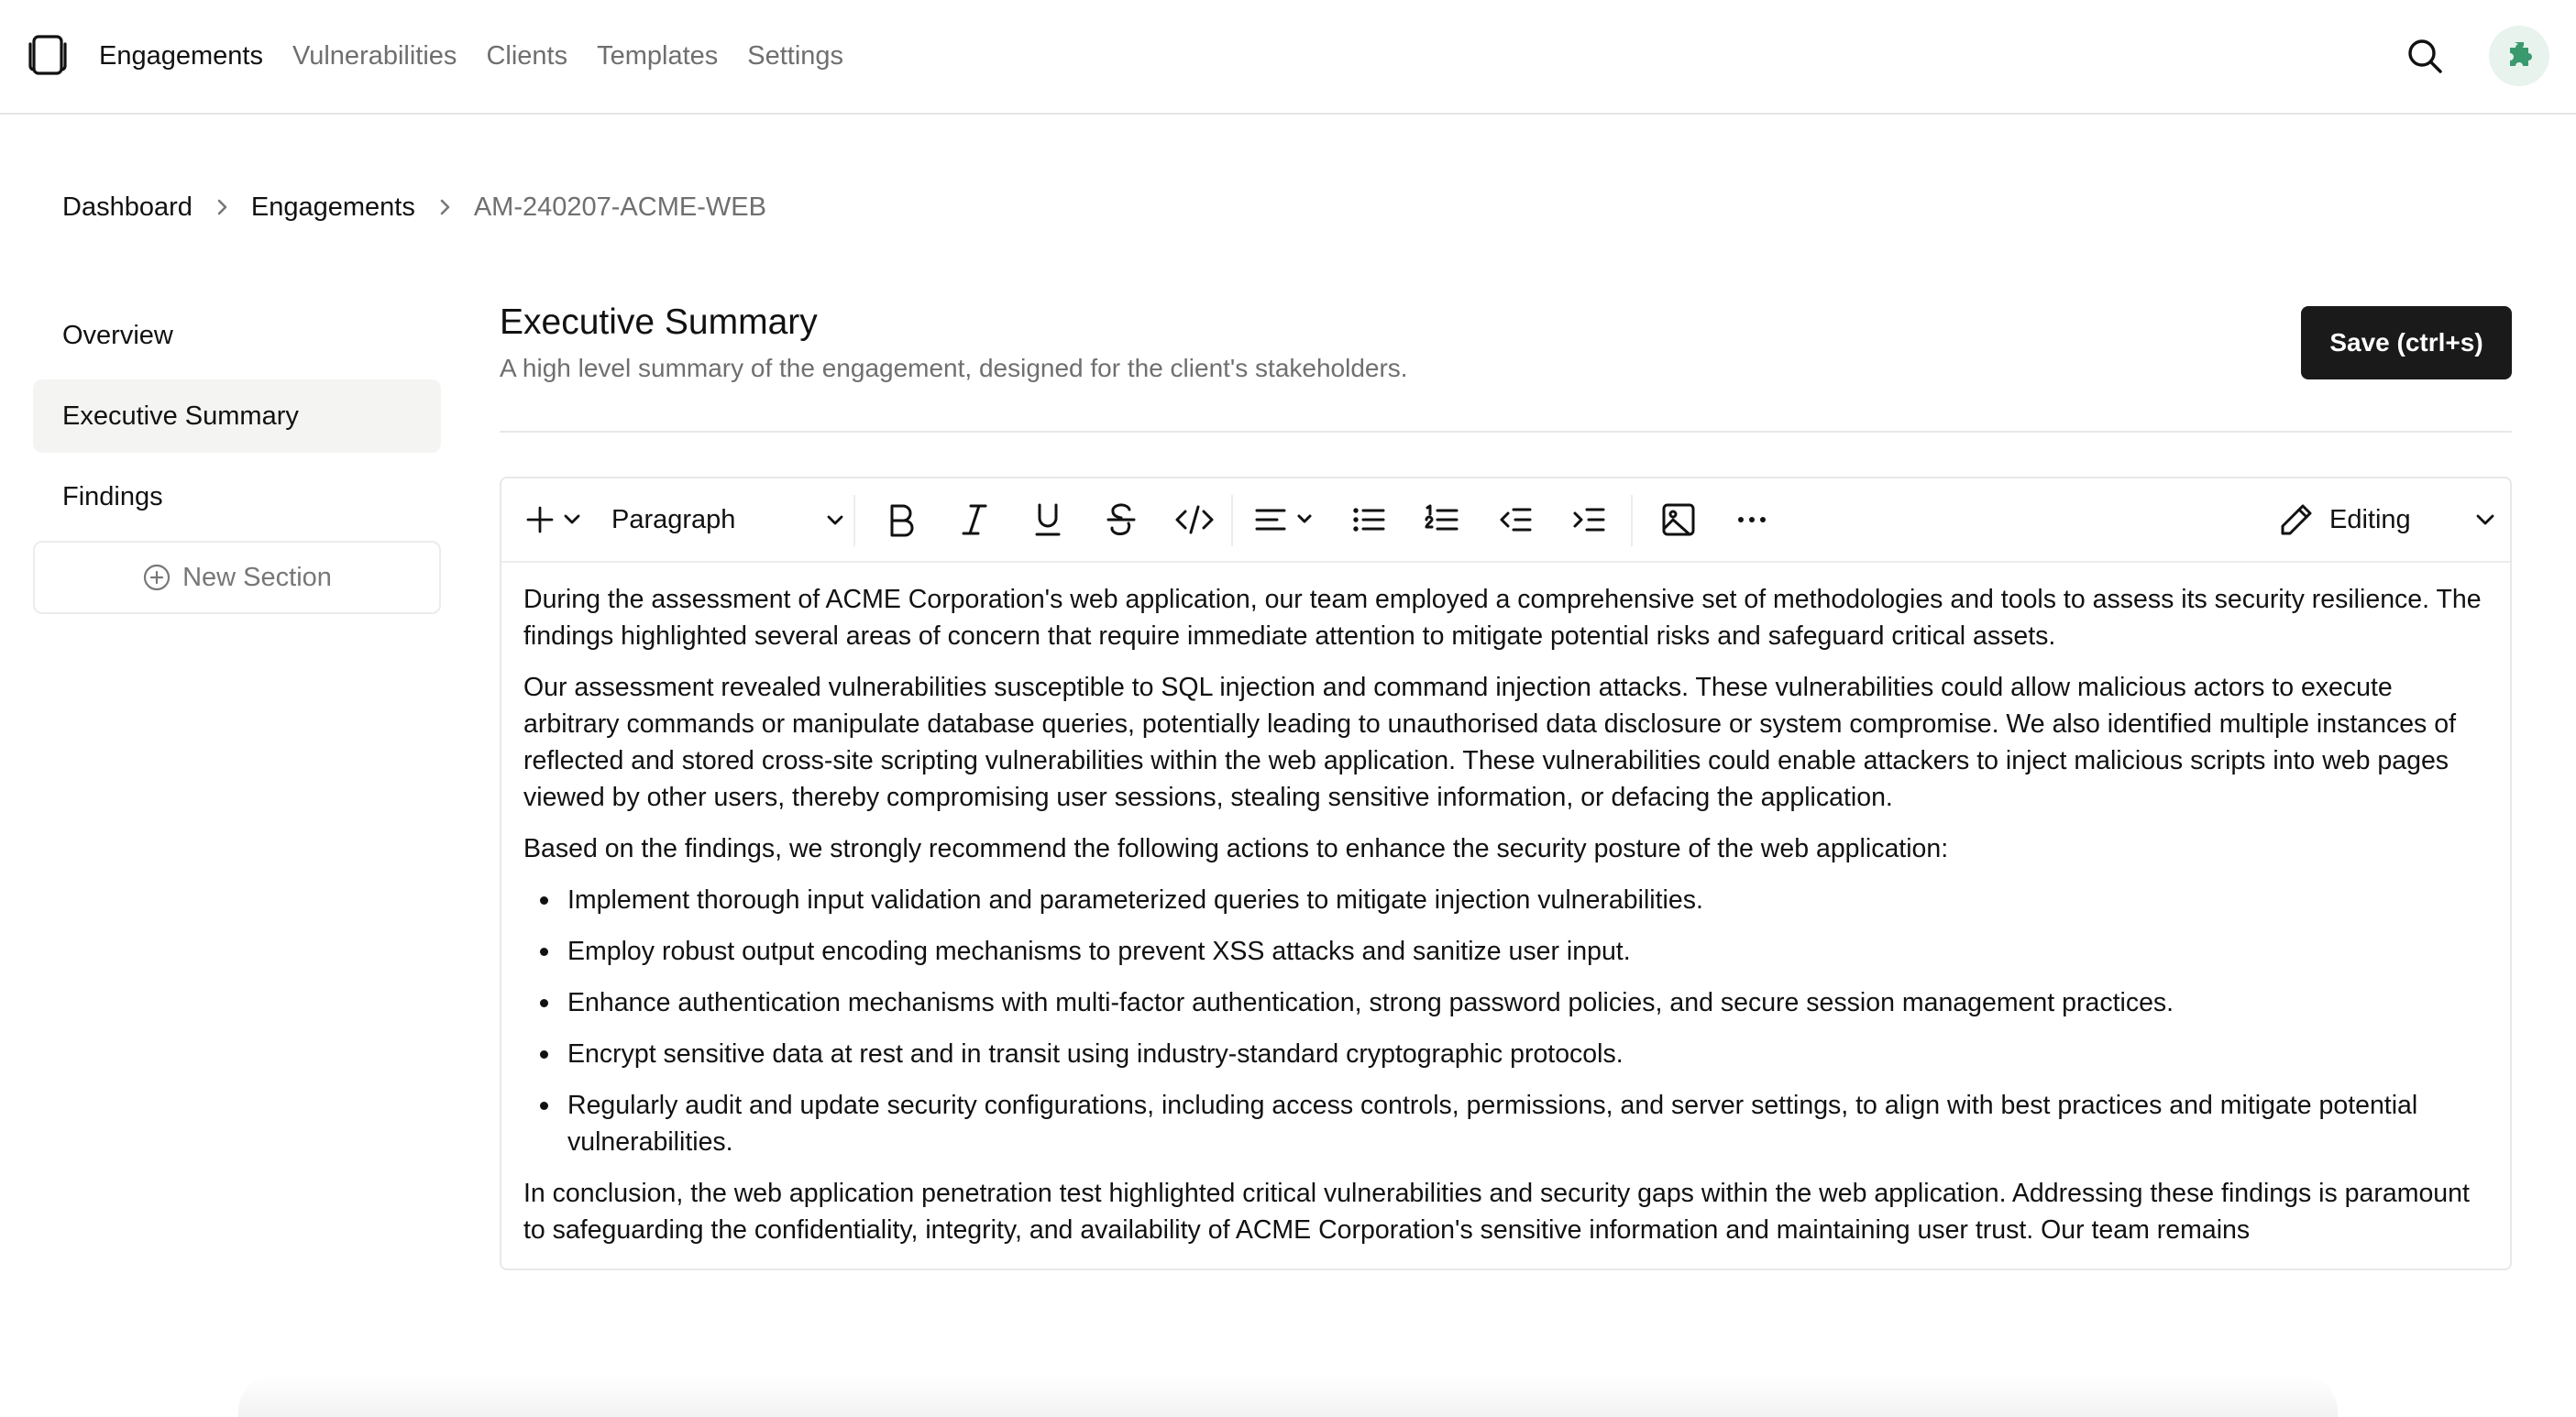 The width and height of the screenshot is (2576, 1417). I want to click on section-item-overview: Overview, so click(237, 335).